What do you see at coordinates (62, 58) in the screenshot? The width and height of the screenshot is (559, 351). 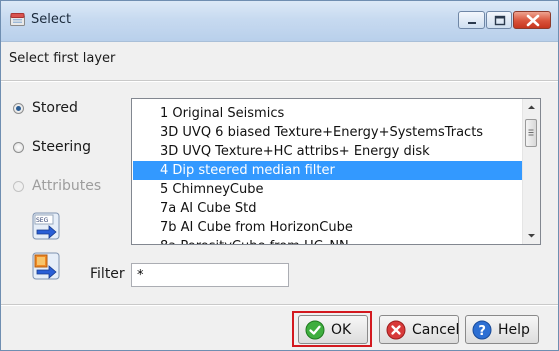 I see `dialog-heading: Select first layer` at bounding box center [62, 58].